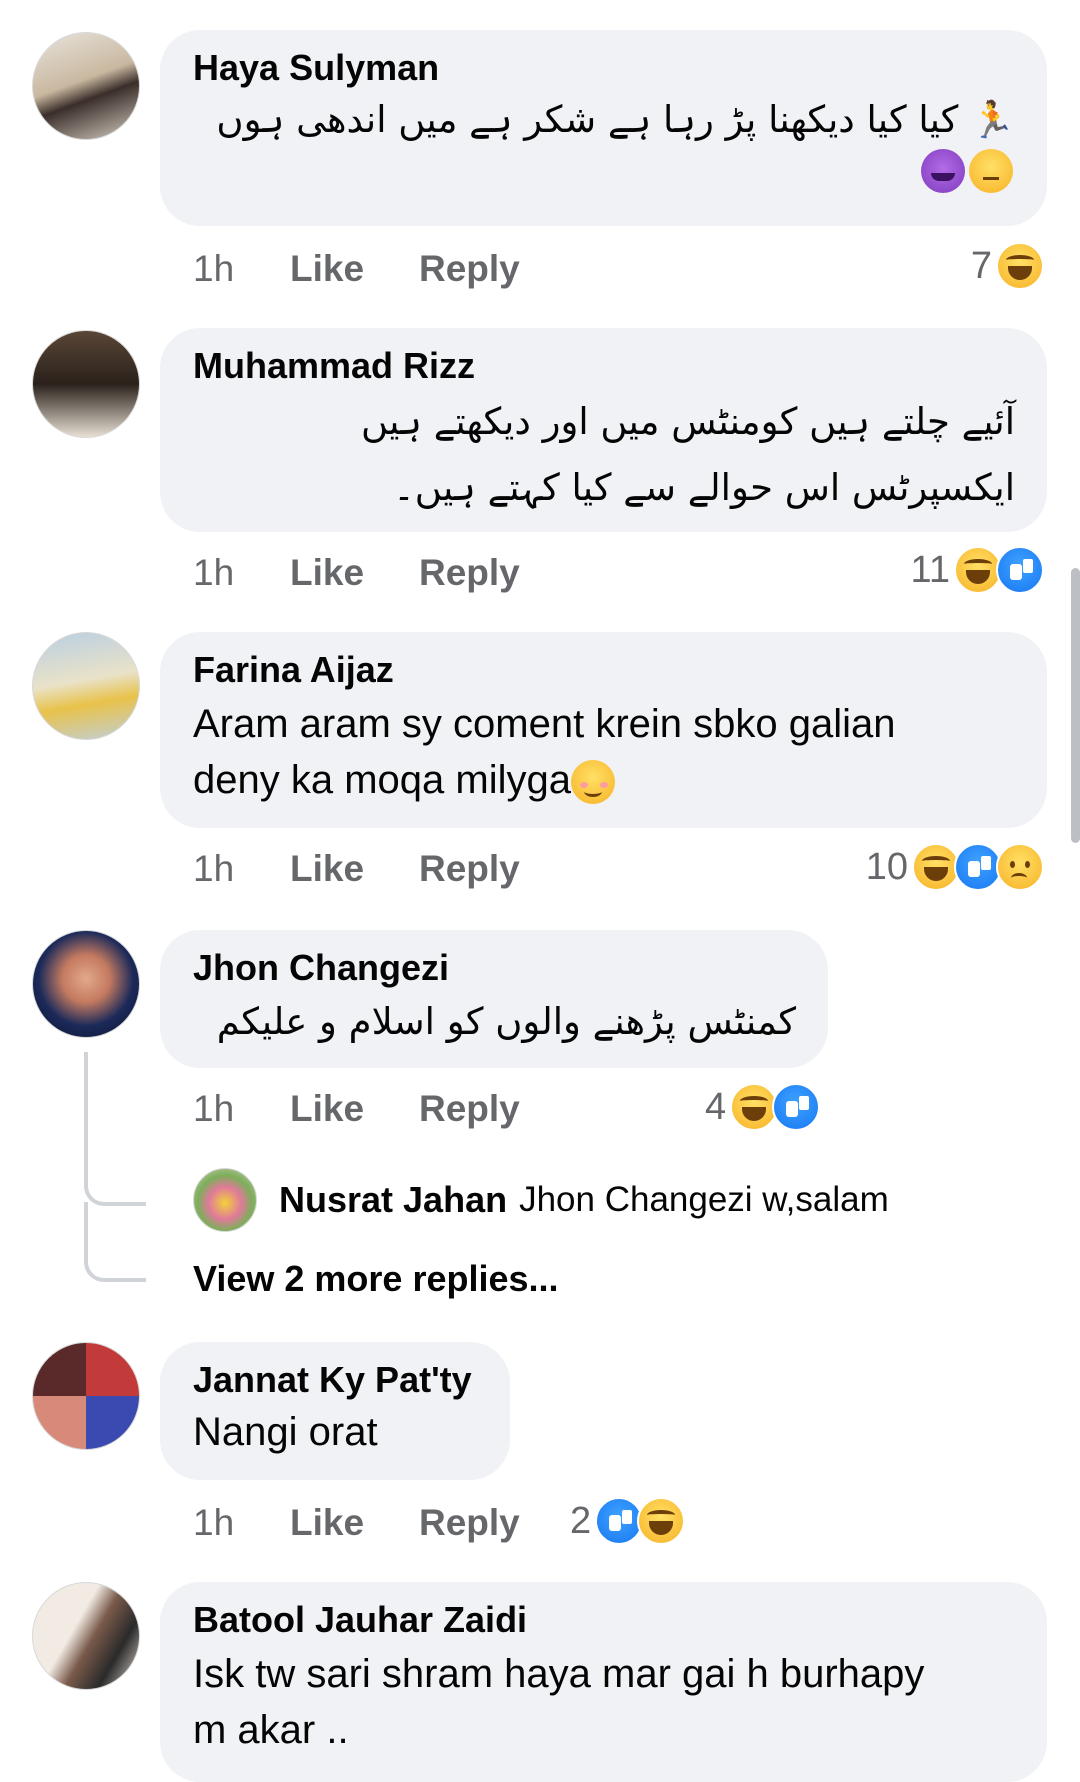 This screenshot has height=1782, width=1080. I want to click on comment-bubble: Jannat Ky Pat'ty Nangi orat, so click(335, 1411).